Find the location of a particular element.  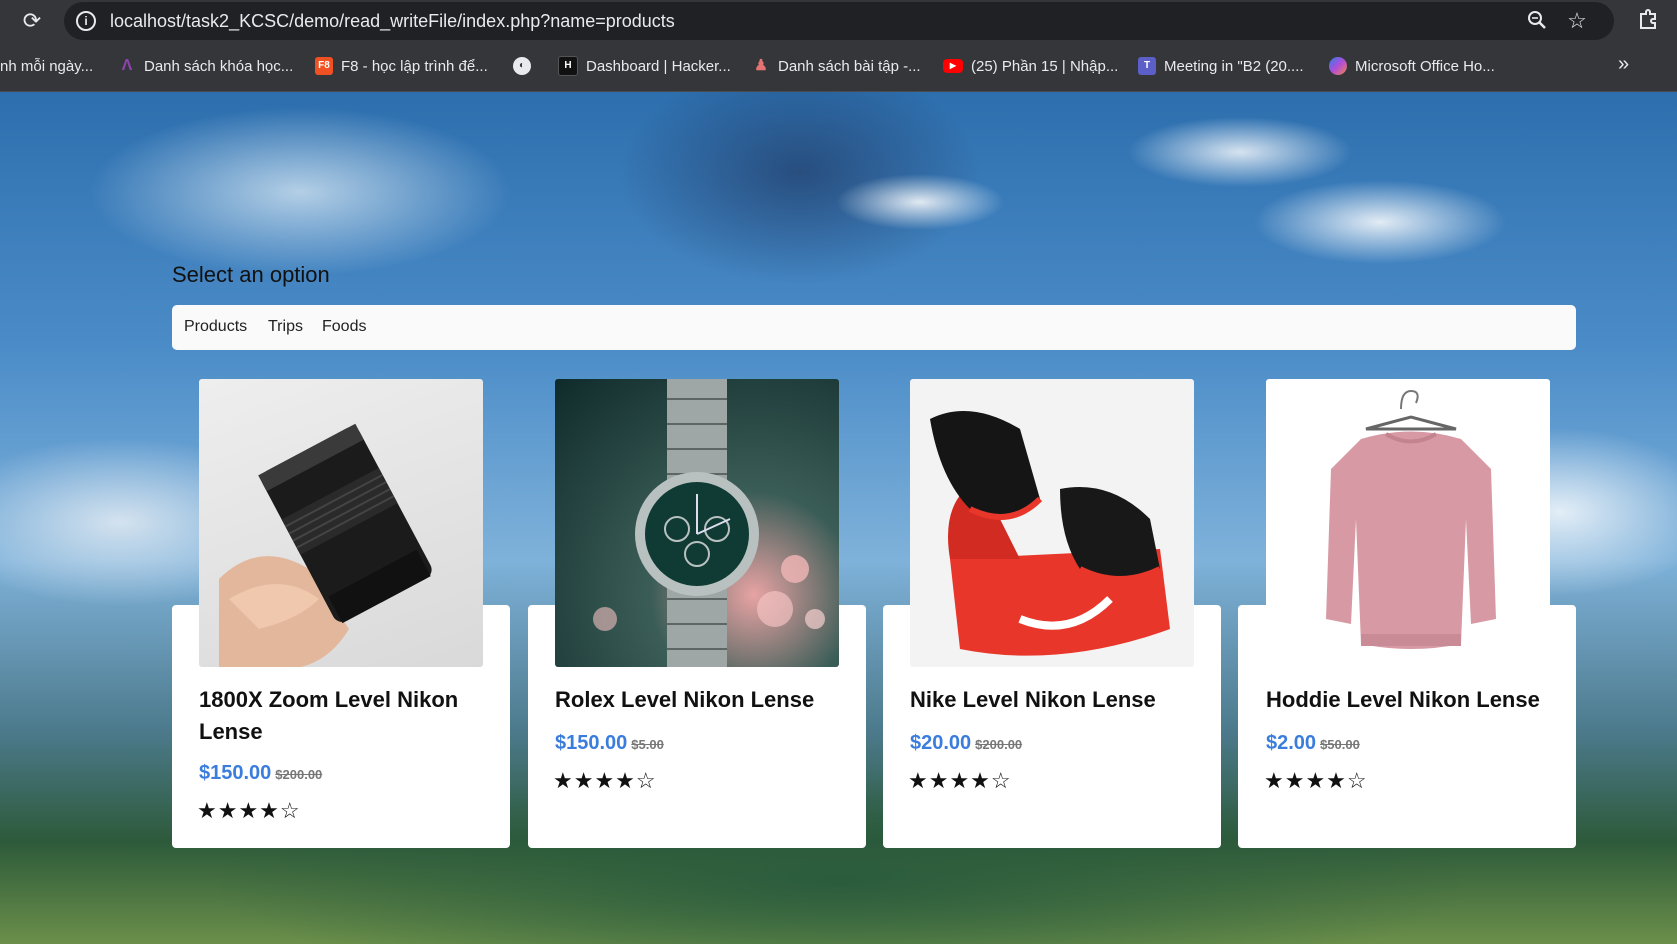

product-price: $20.00 $200.00 is located at coordinates (966, 743).